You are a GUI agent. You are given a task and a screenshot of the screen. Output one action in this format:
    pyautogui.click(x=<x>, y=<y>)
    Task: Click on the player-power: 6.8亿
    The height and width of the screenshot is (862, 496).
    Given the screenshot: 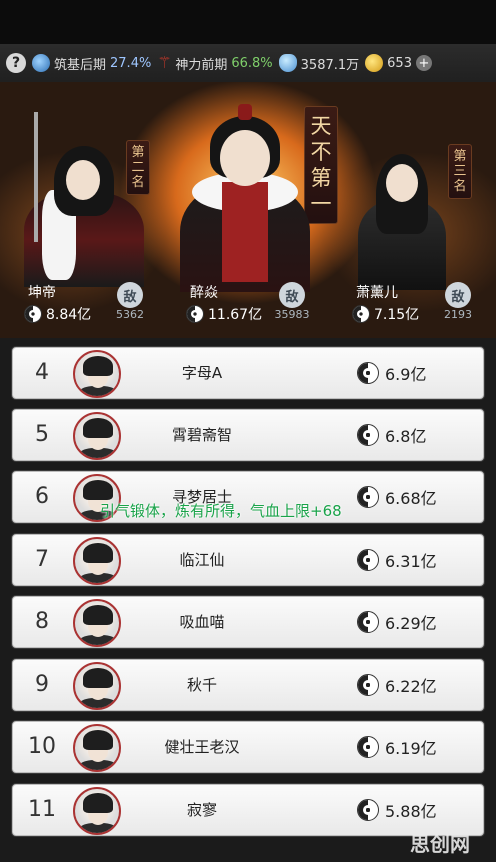 What is the action you would take?
    pyautogui.click(x=391, y=435)
    